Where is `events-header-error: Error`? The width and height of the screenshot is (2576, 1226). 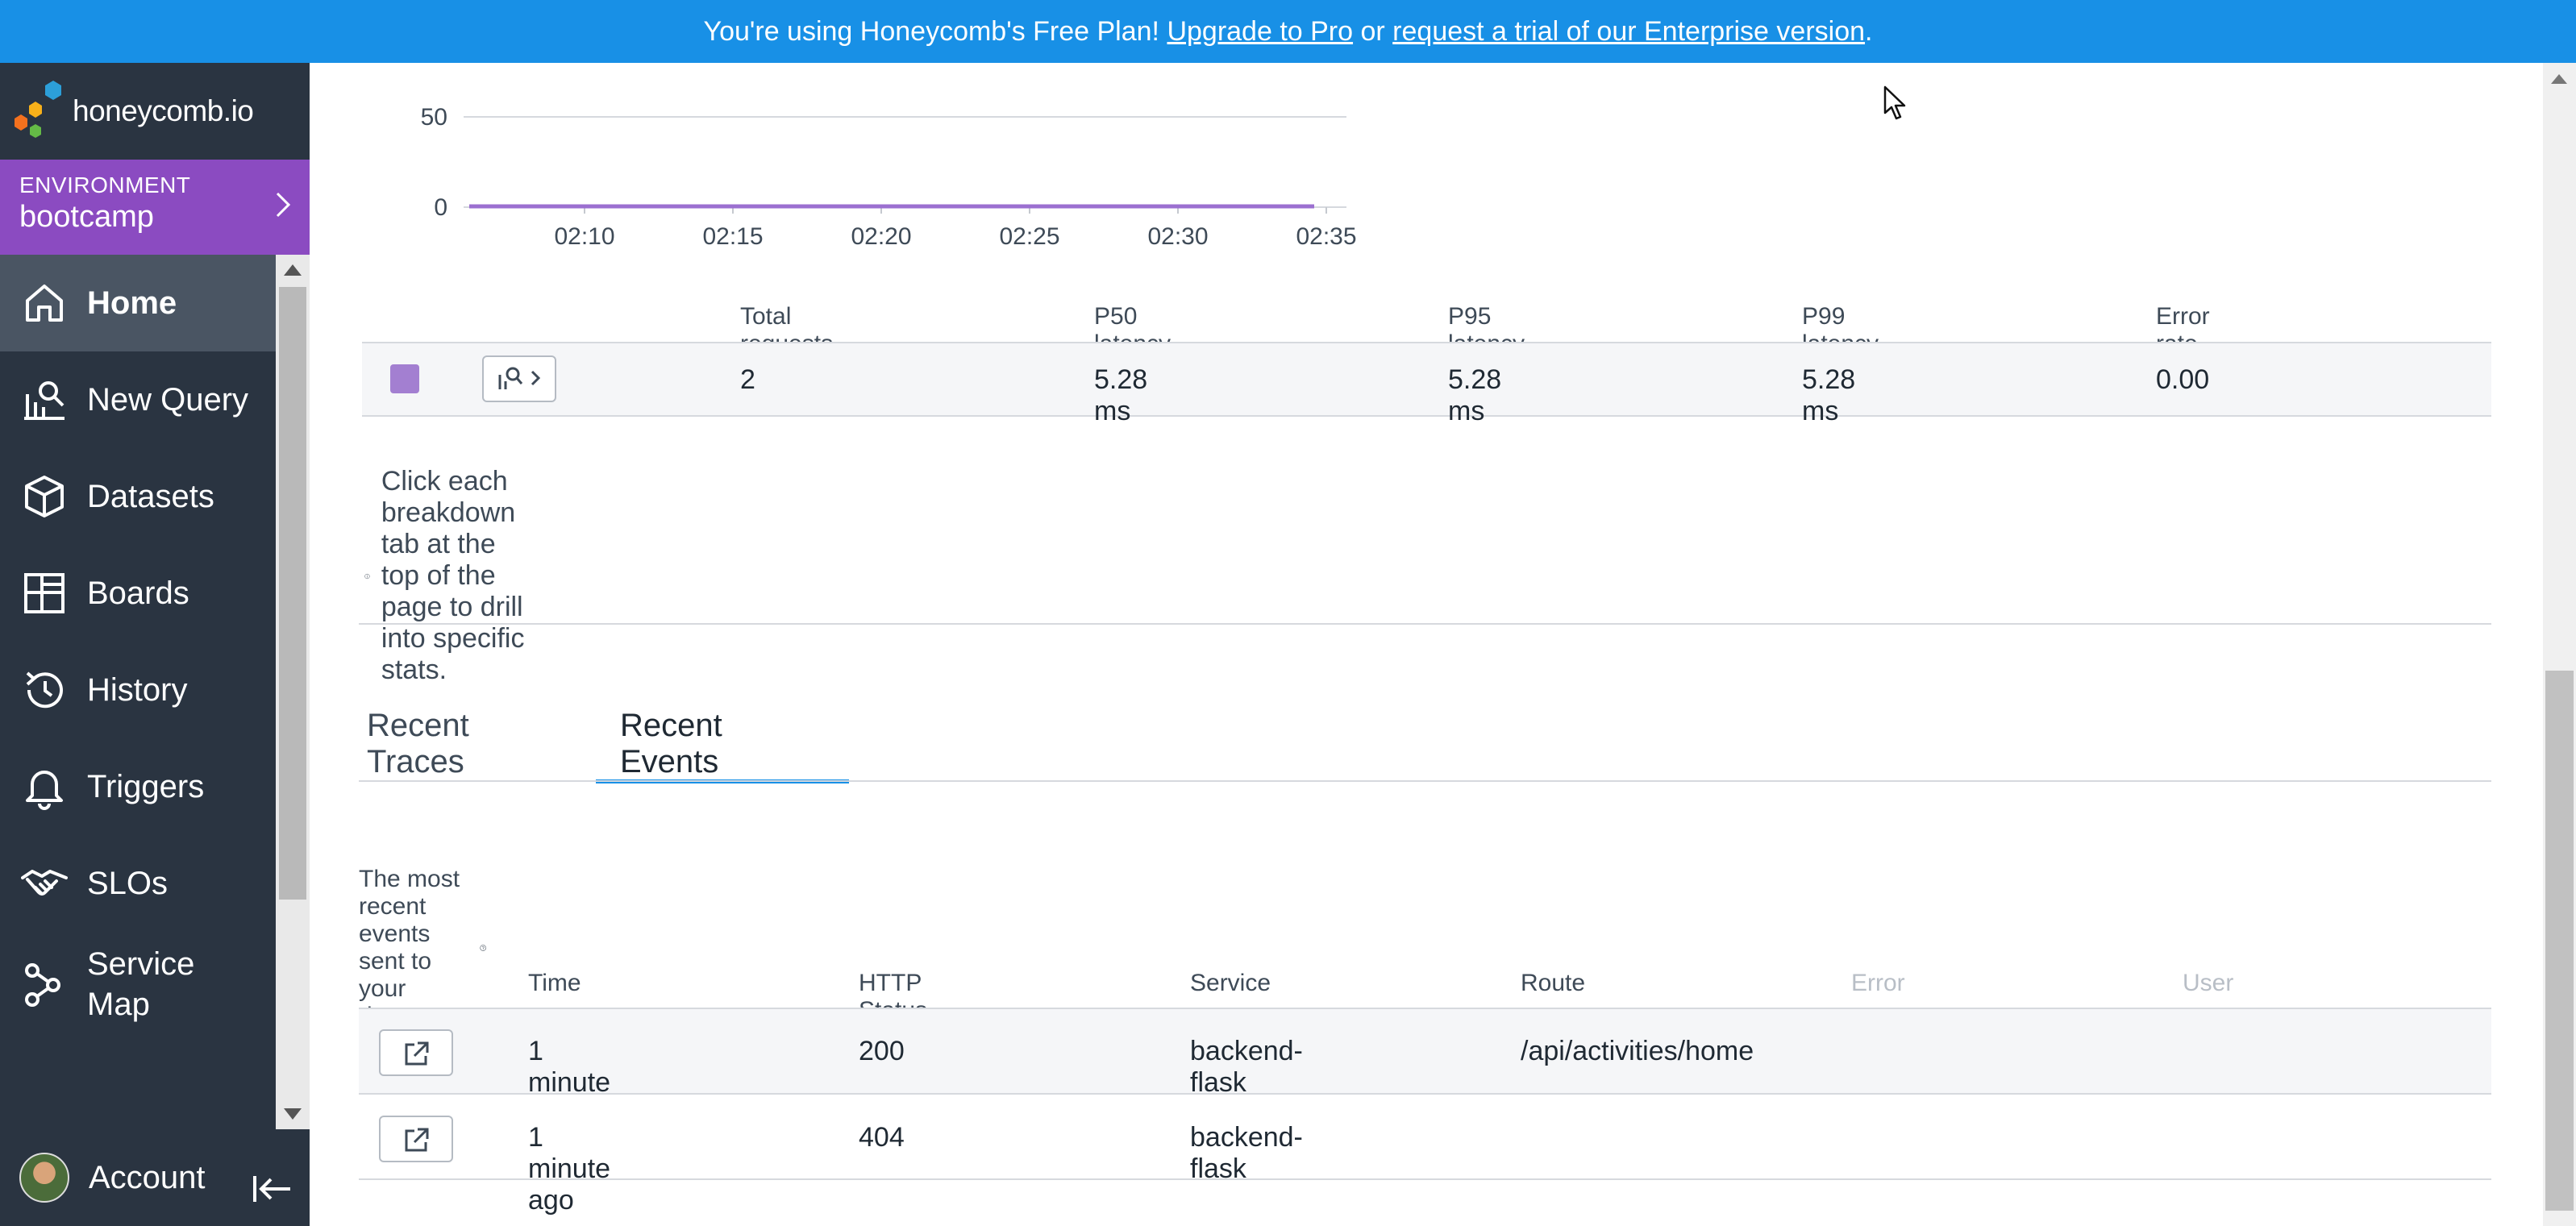 events-header-error: Error is located at coordinates (1878, 984).